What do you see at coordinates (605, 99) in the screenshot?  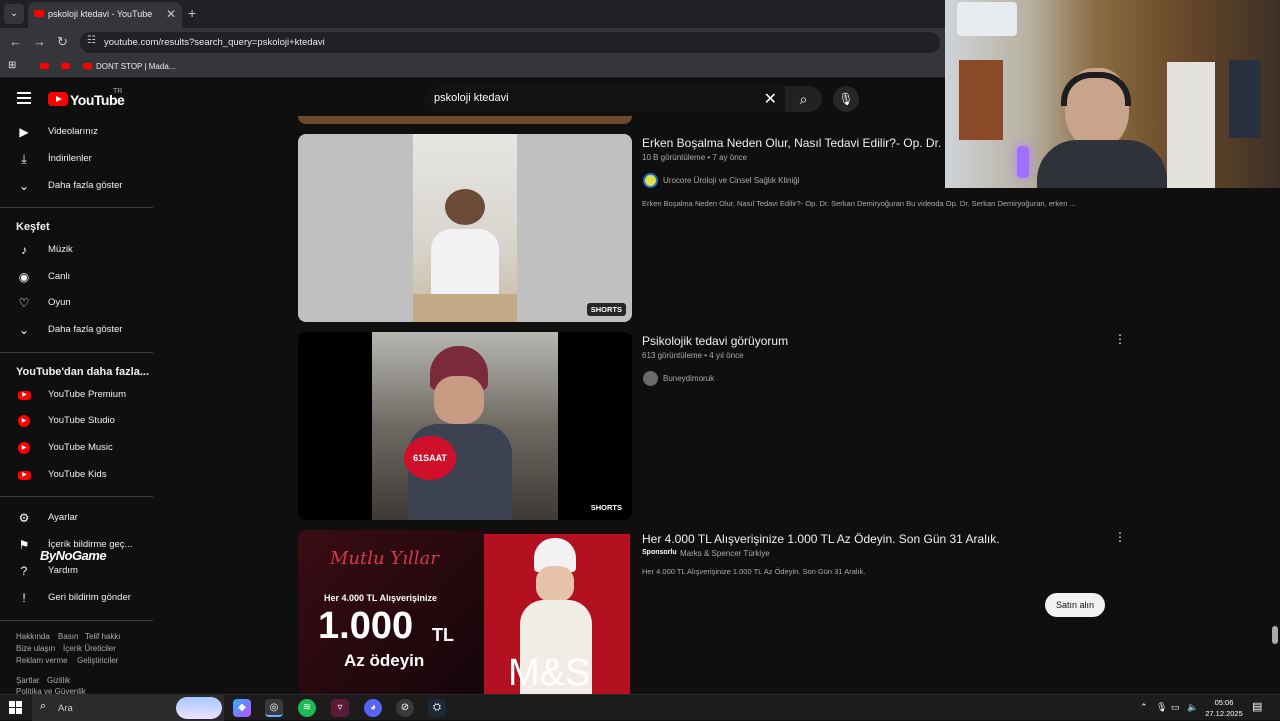 I see `search-input: pskoloji ktedavi ✕` at bounding box center [605, 99].